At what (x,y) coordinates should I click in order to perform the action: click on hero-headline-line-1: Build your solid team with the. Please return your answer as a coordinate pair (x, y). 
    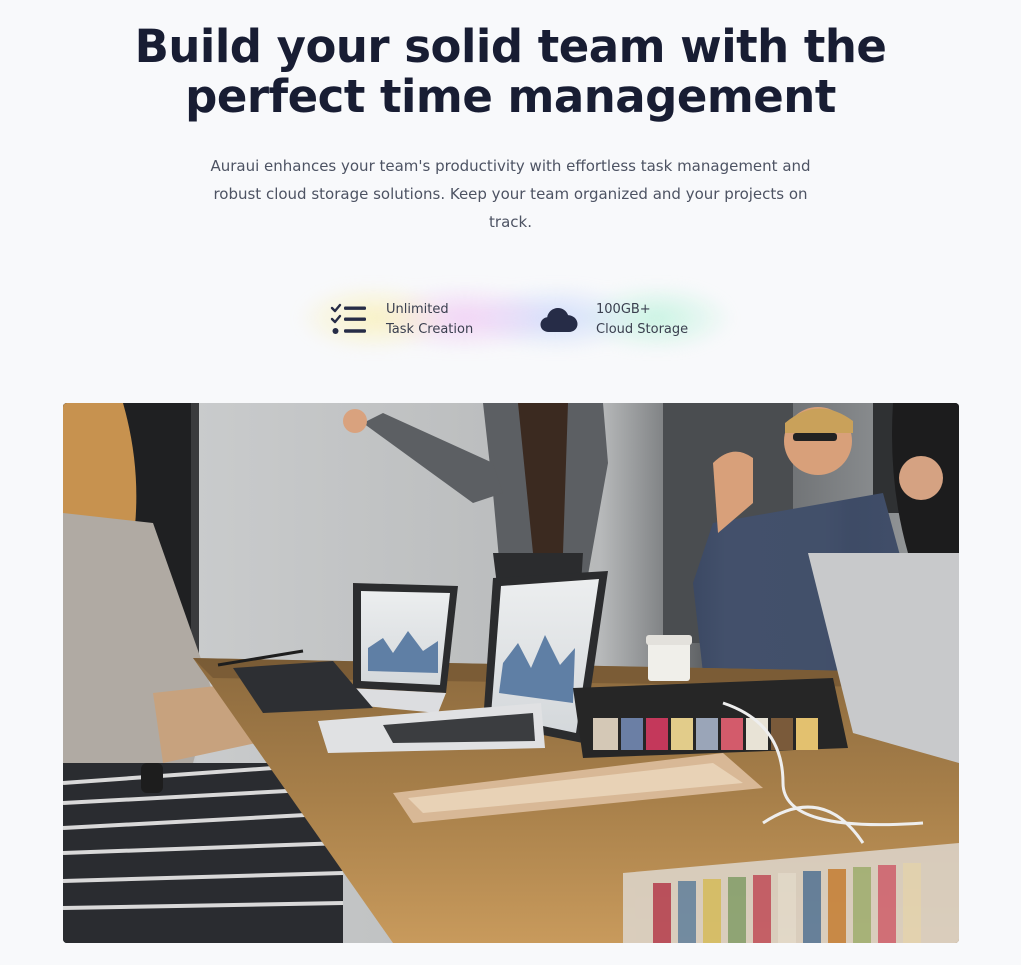
    Looking at the image, I should click on (510, 46).